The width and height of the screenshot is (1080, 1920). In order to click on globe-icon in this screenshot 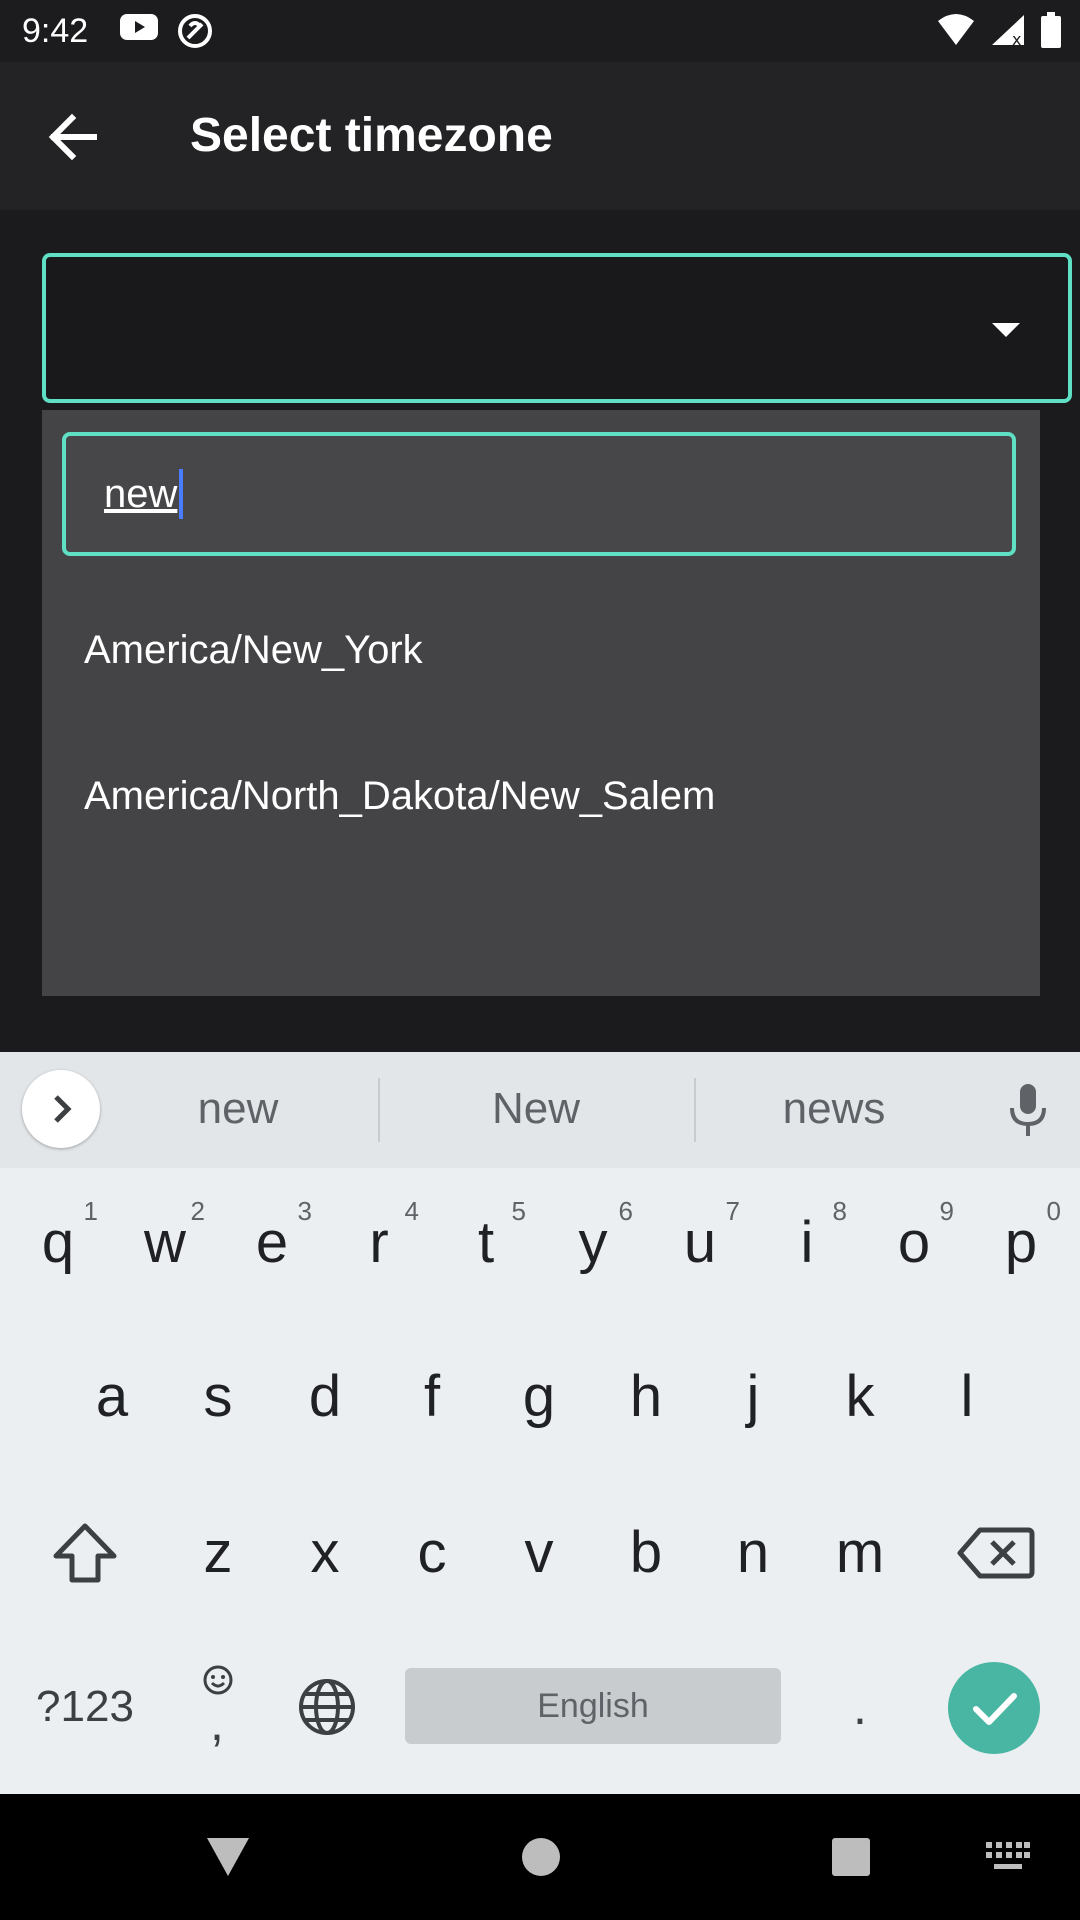, I will do `click(327, 1712)`.